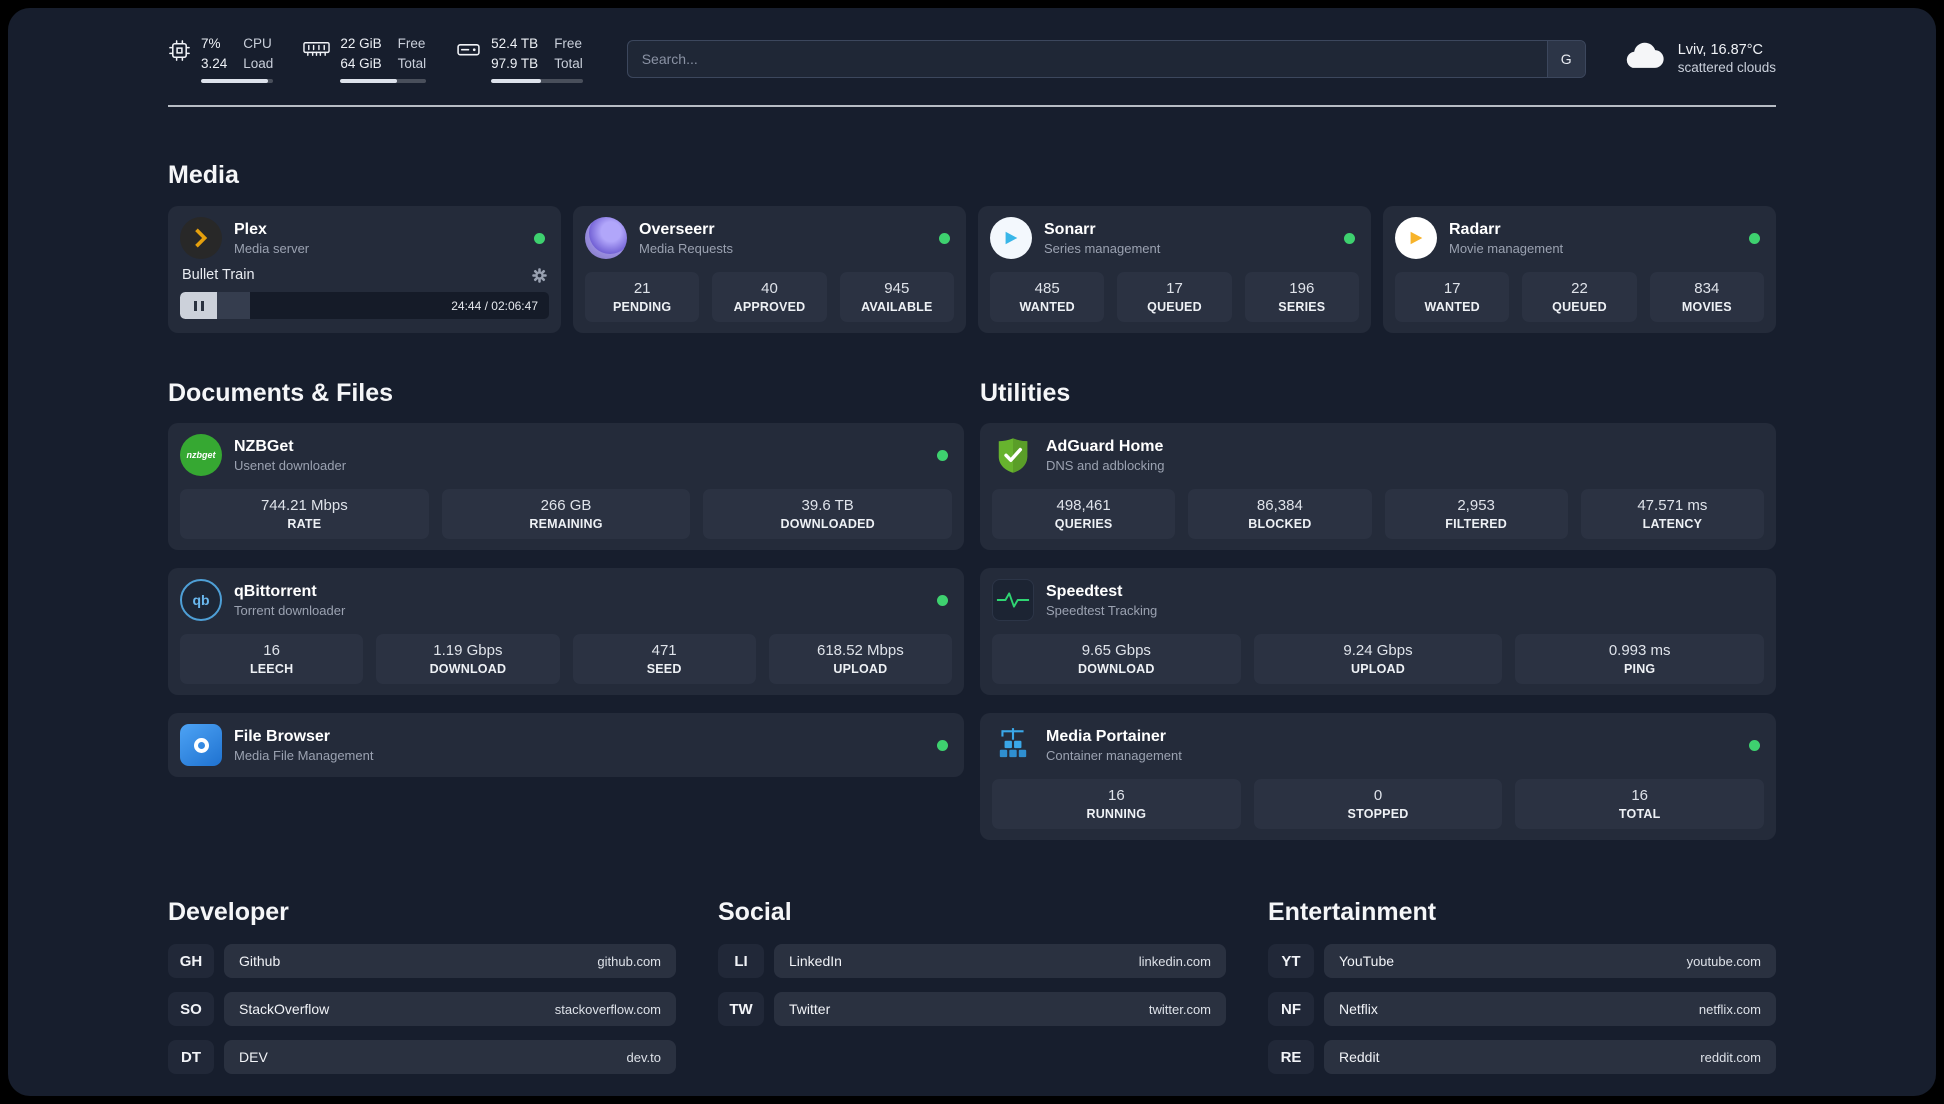 Image resolution: width=1944 pixels, height=1104 pixels. What do you see at coordinates (1754, 745) in the screenshot?
I see `status-dot` at bounding box center [1754, 745].